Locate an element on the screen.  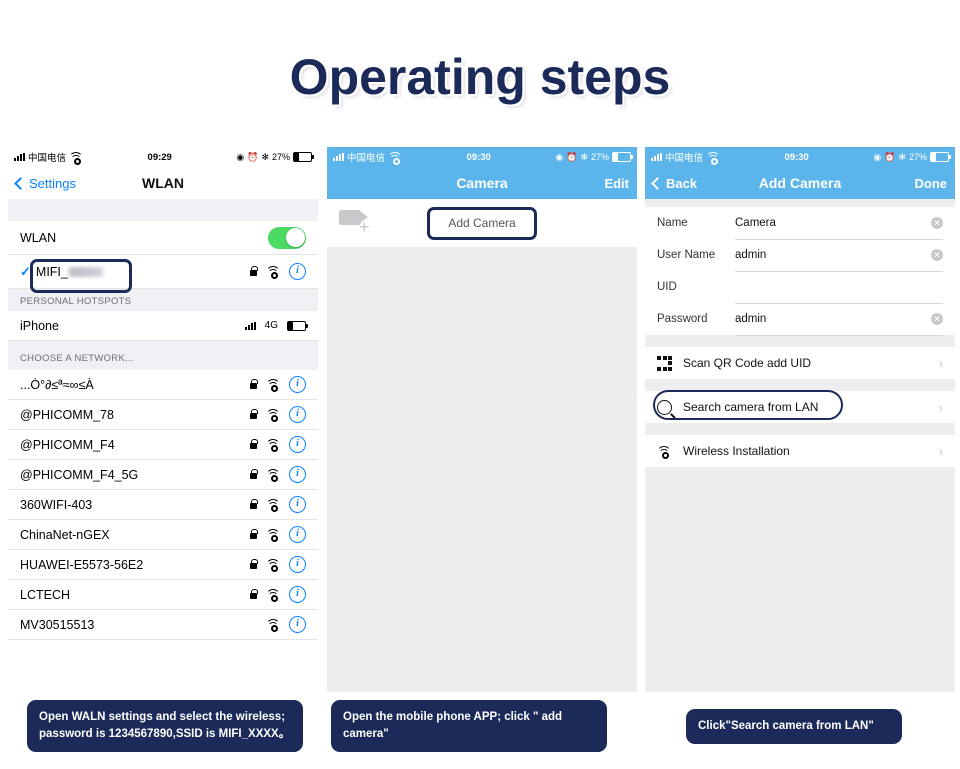
add-camera-row: + Add Camera is located at coordinates (482, 223).